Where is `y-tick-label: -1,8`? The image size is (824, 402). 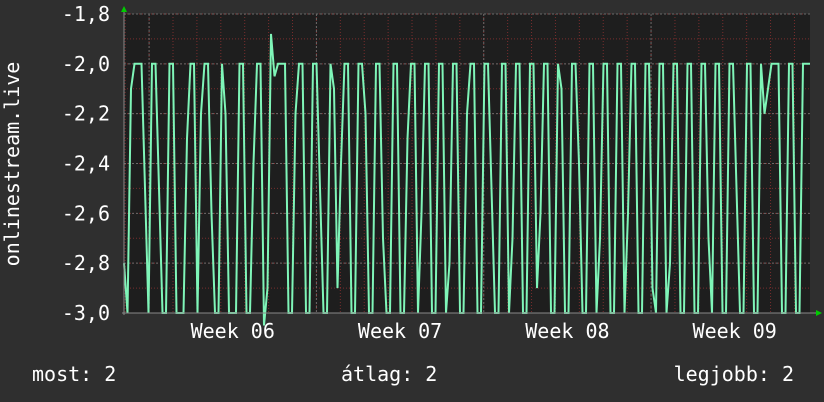 y-tick-label: -1,8 is located at coordinates (86, 14).